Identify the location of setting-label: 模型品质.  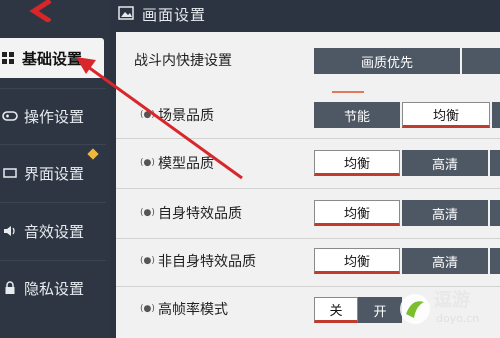
(186, 164).